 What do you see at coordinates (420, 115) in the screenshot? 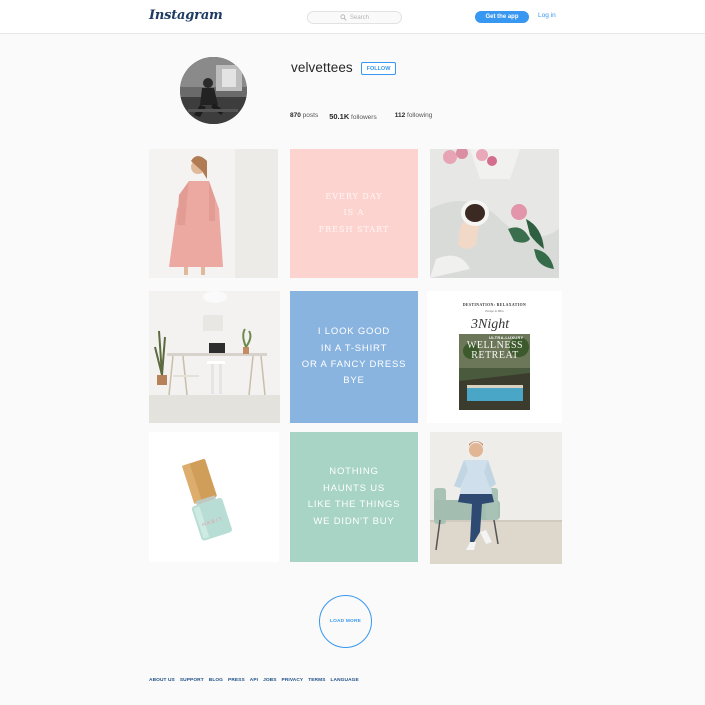
I see `following-label: following` at bounding box center [420, 115].